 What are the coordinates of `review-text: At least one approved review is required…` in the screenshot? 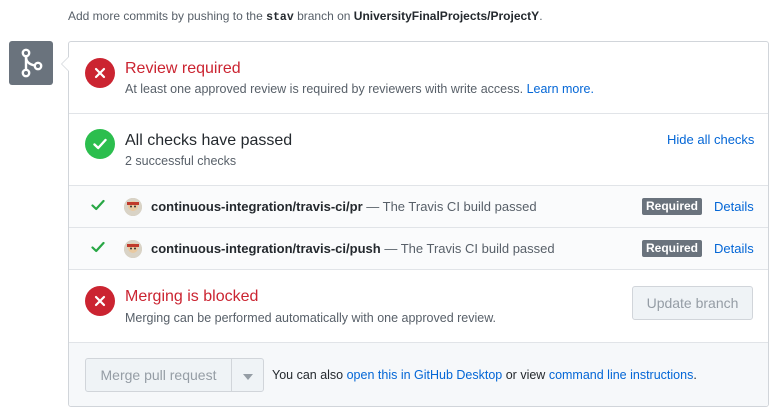 It's located at (359, 89).